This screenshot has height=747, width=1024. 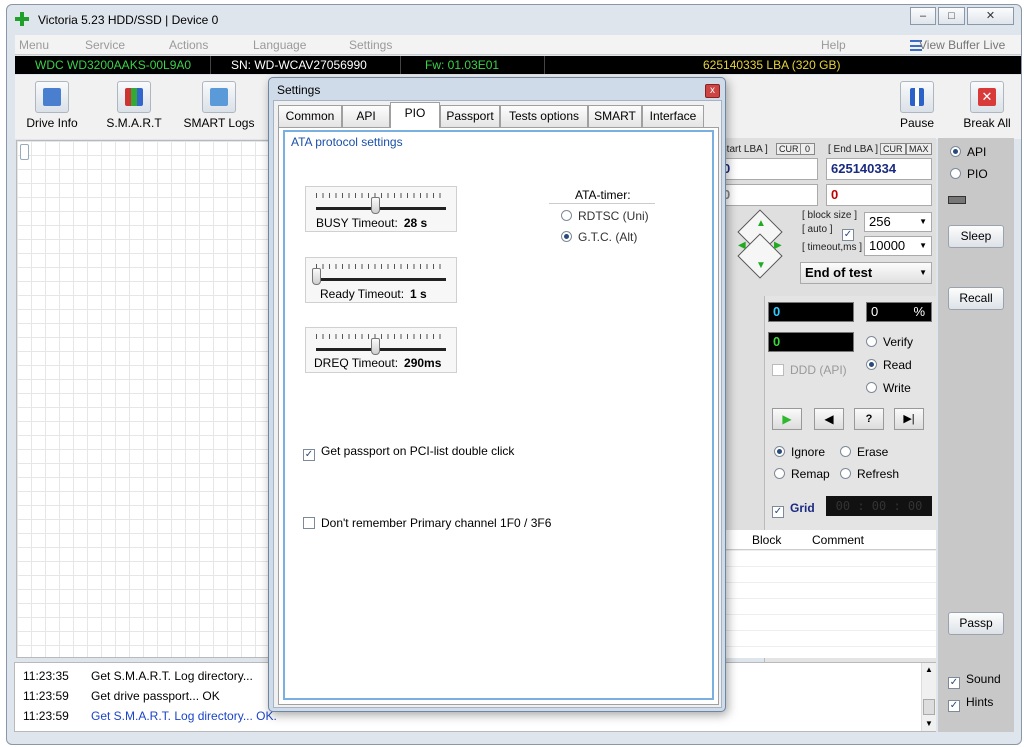 What do you see at coordinates (427, 523) in the screenshot?
I see `primary-channel-option: Don't remember Primary channel 1F0 / 3F6` at bounding box center [427, 523].